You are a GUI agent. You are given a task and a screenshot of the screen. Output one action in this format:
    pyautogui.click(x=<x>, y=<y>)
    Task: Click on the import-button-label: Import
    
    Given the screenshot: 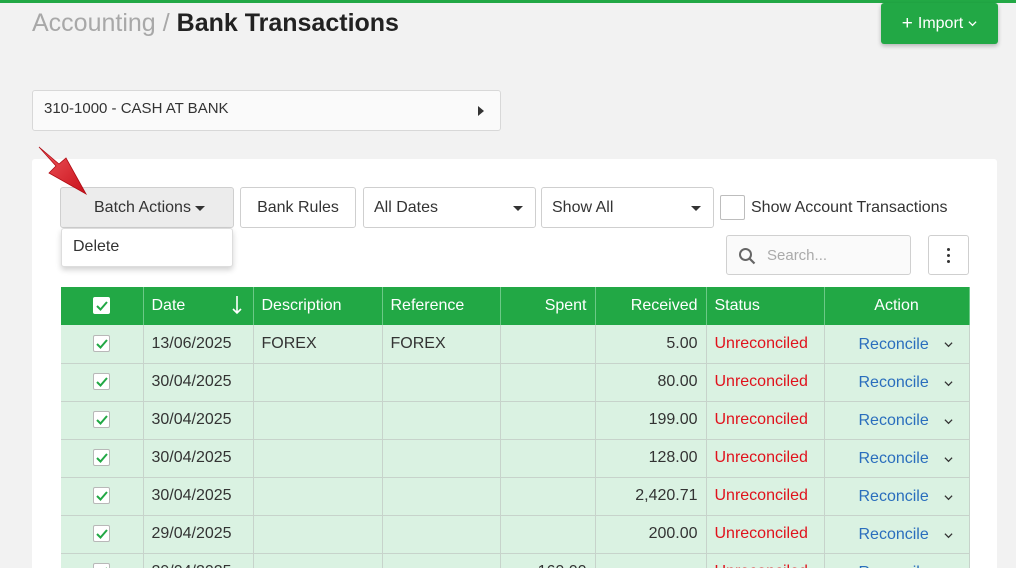 What is the action you would take?
    pyautogui.click(x=940, y=23)
    